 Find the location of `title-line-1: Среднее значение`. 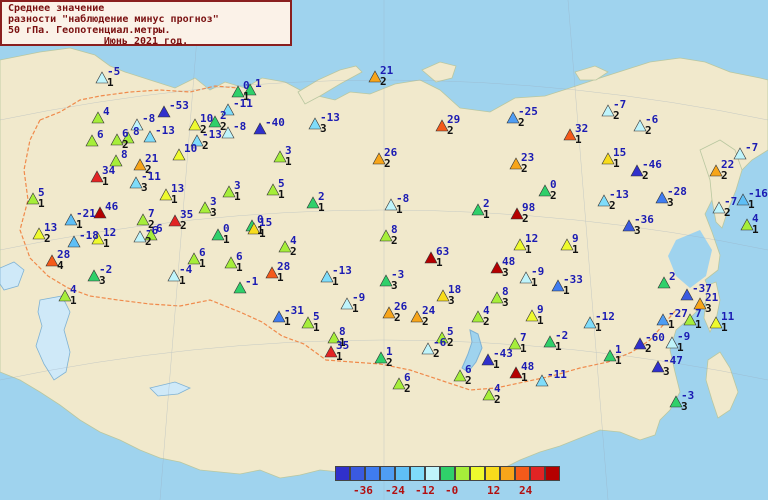

title-line-1: Среднее значение is located at coordinates (56, 8).